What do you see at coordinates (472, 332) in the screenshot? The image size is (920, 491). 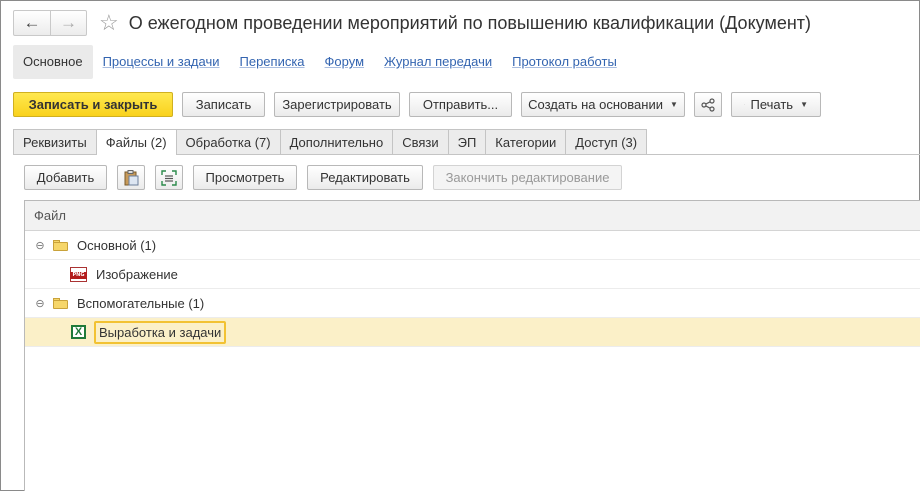 I see `table-row-file-selected: X Выработка и задачи` at bounding box center [472, 332].